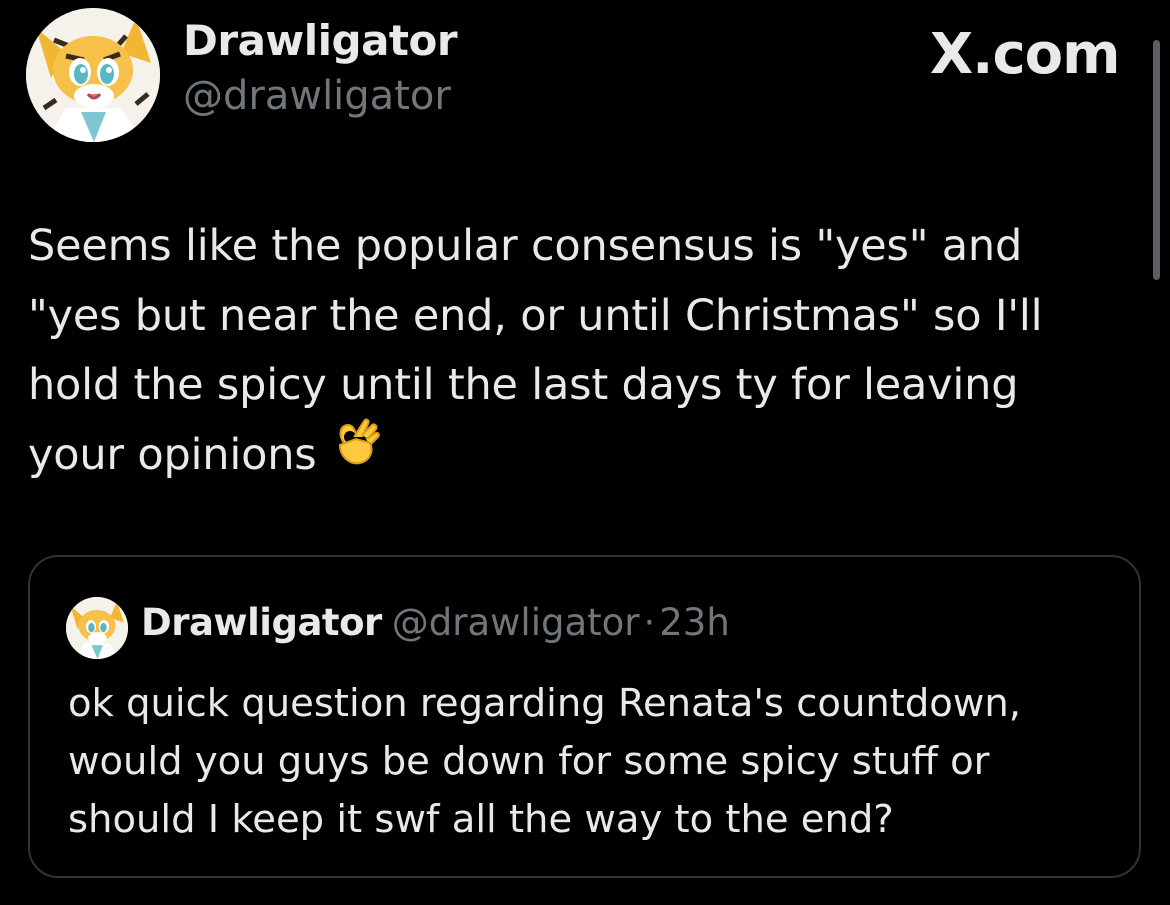 The image size is (1170, 905). I want to click on quoted-tweet-header: Drawligator @drawligator · 23h, so click(435, 622).